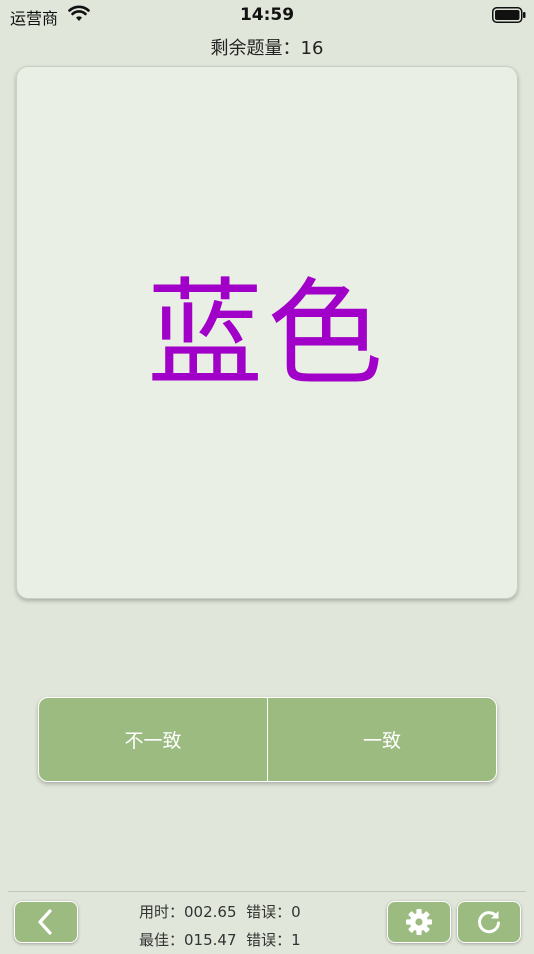 The height and width of the screenshot is (954, 534). What do you see at coordinates (296, 912) in the screenshot?
I see `errors-value: 0` at bounding box center [296, 912].